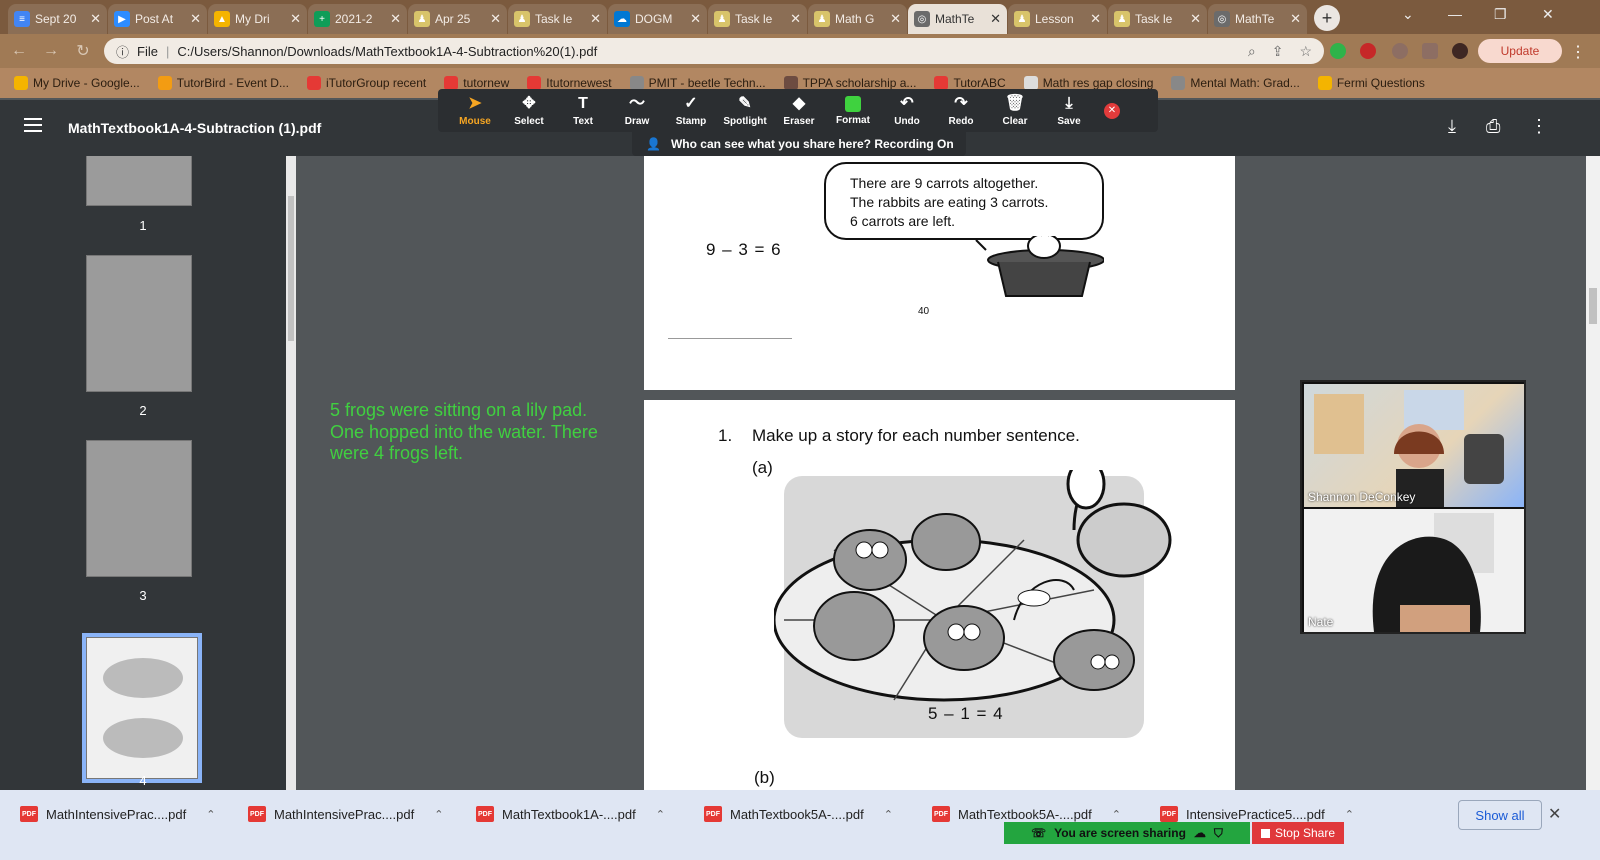 This screenshot has width=1600, height=860. Describe the element at coordinates (529, 111) in the screenshot. I see `tool-select: ✥ Select` at that location.